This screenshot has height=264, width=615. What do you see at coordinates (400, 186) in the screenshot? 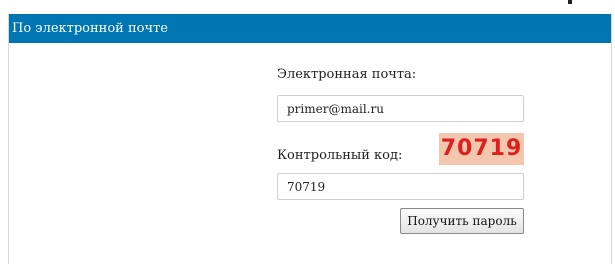
I see `code-input` at bounding box center [400, 186].